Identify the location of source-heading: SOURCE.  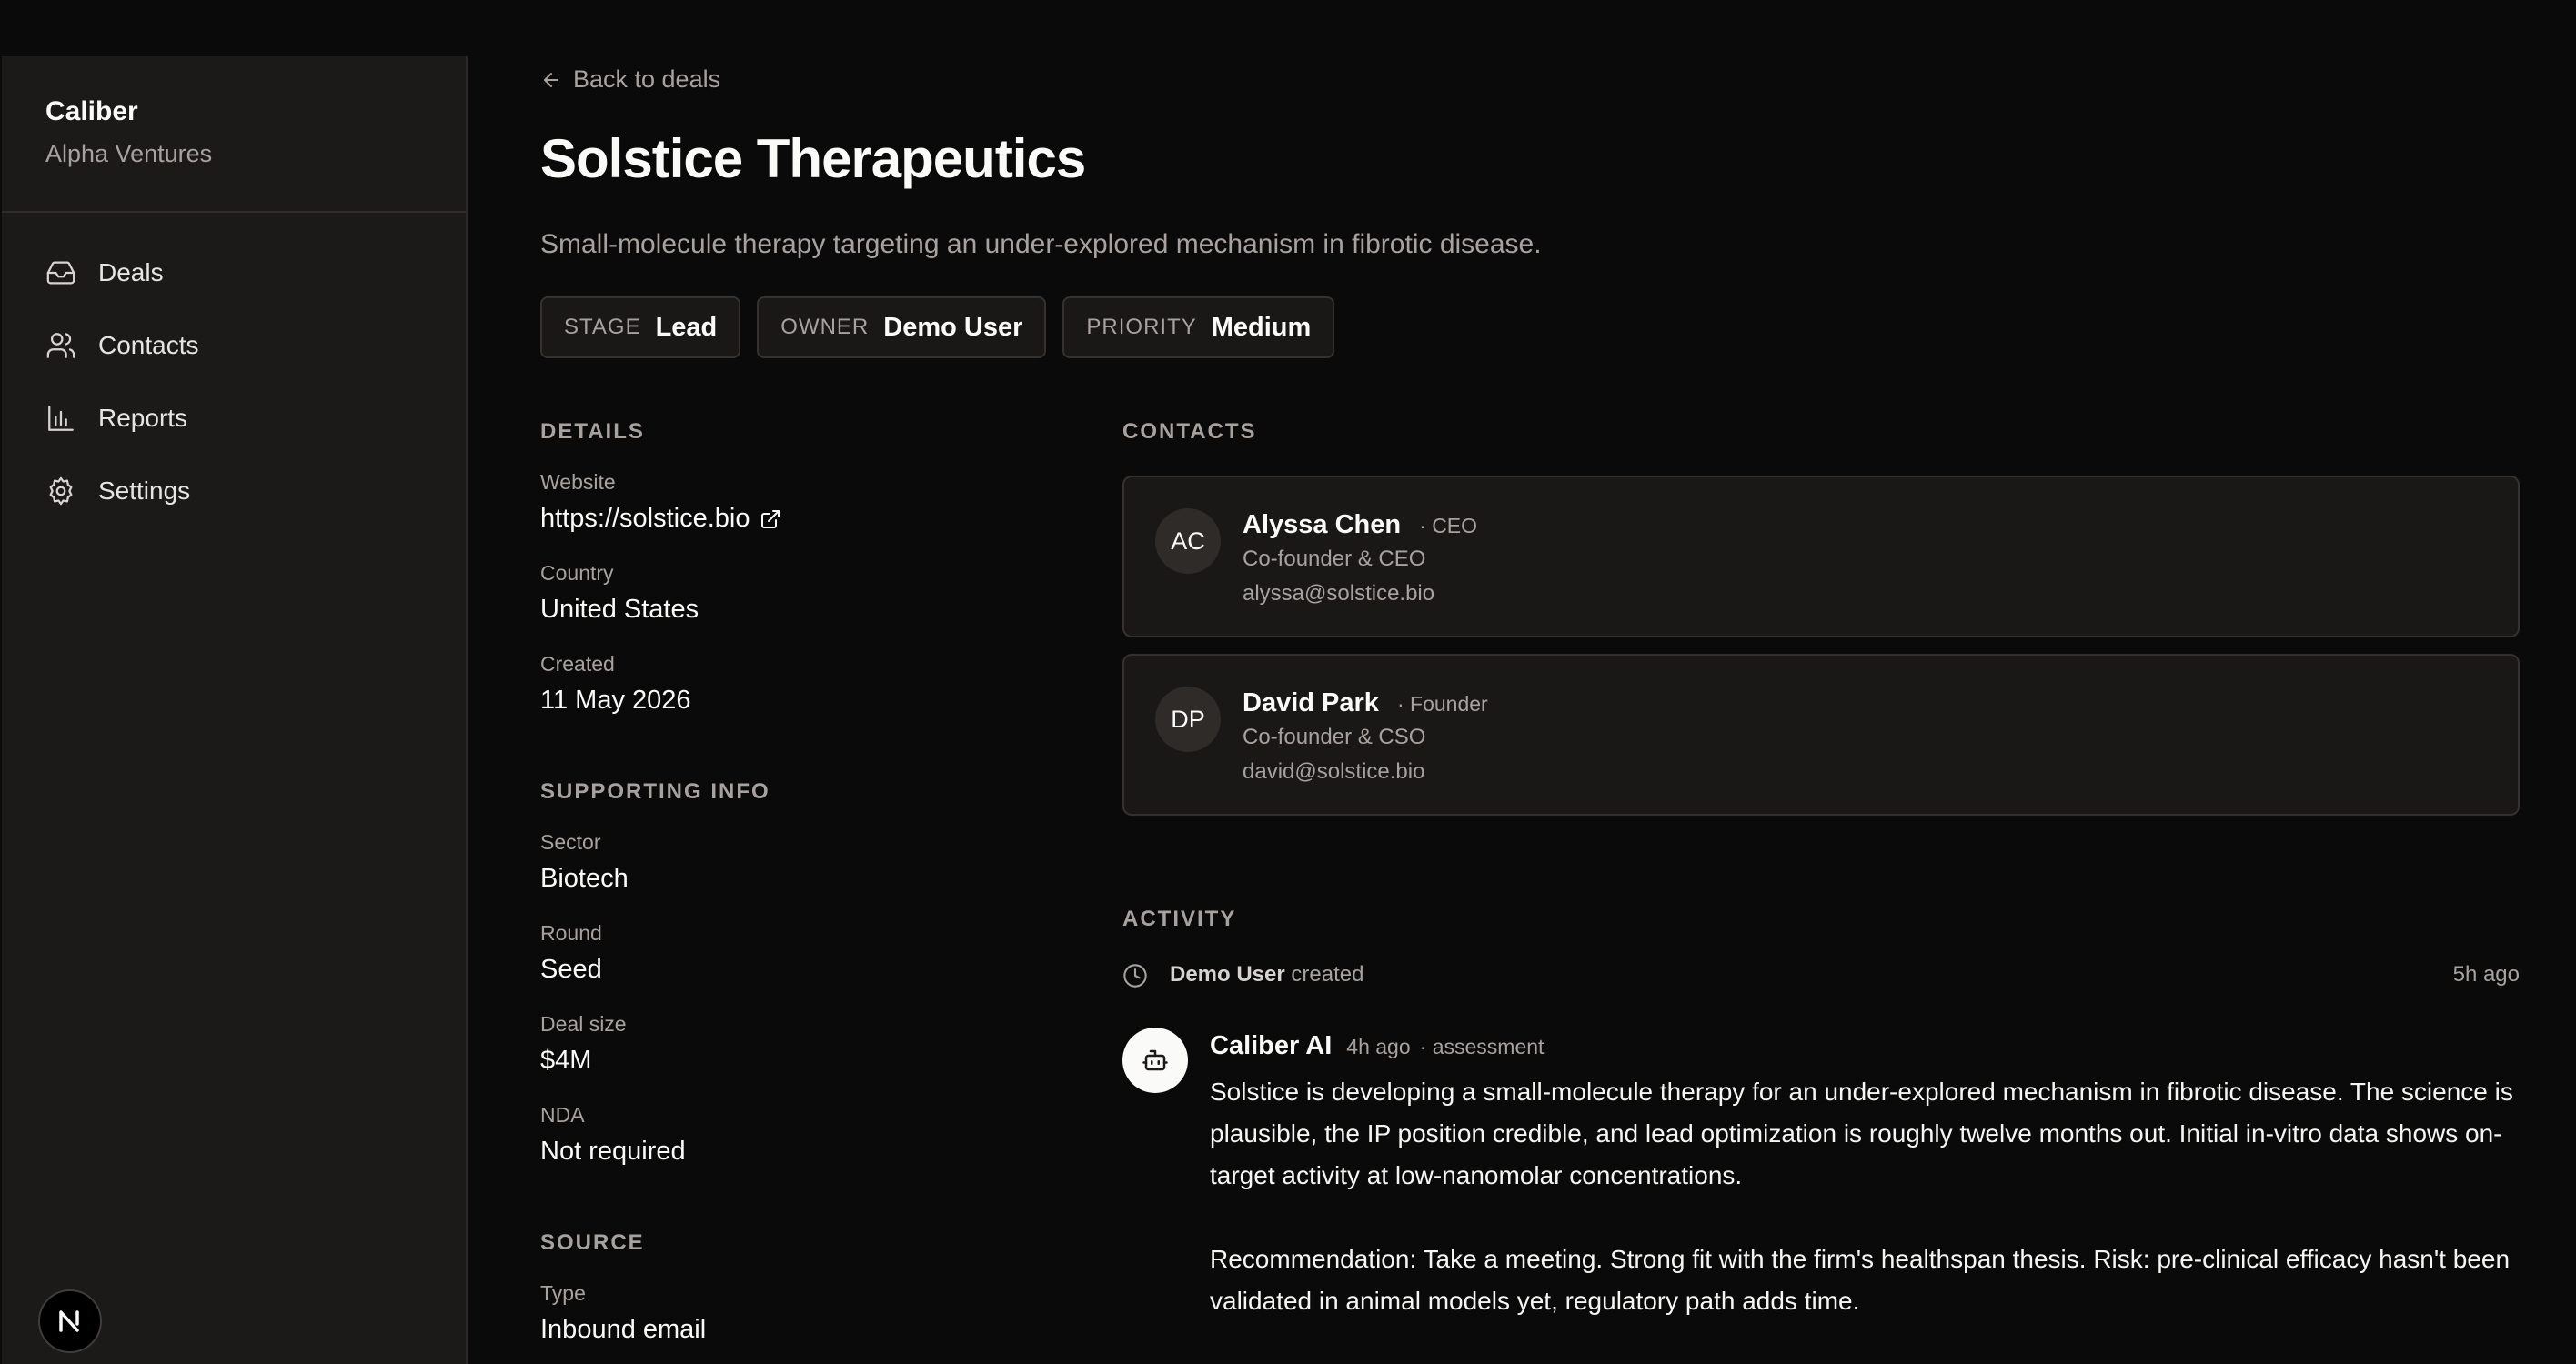
(592, 1242).